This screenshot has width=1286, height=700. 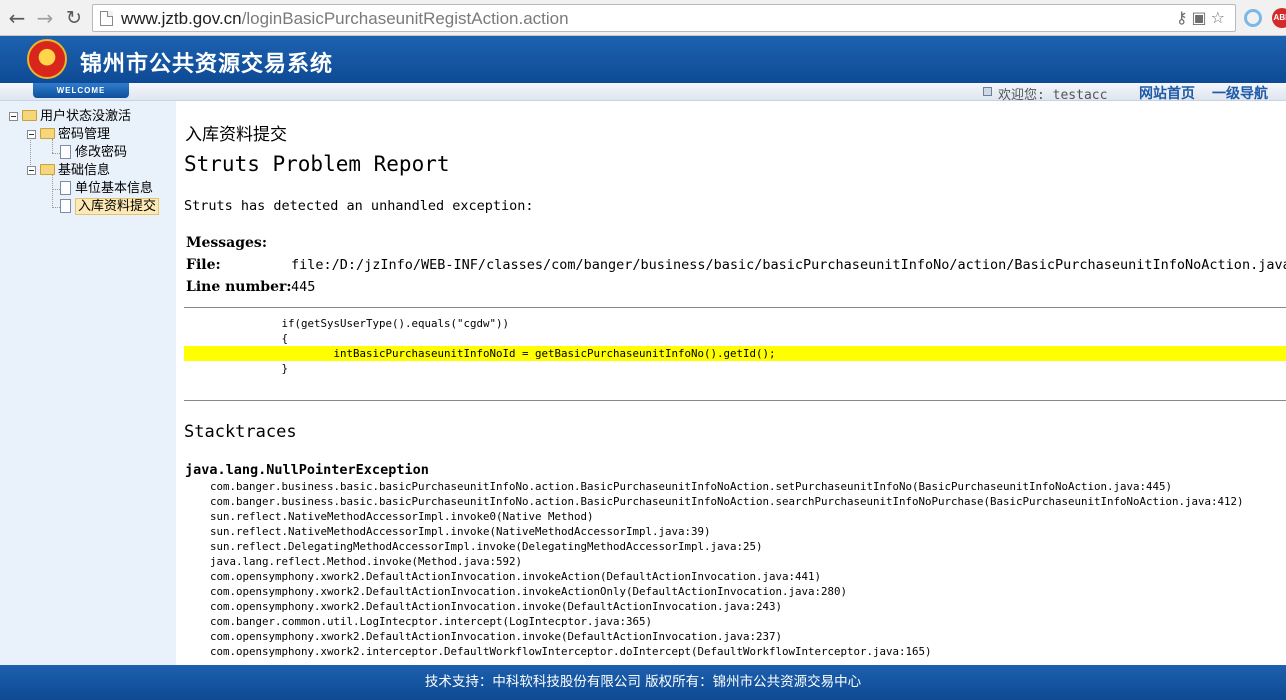 I want to click on forward-arrow-icon: →, so click(x=45, y=18).